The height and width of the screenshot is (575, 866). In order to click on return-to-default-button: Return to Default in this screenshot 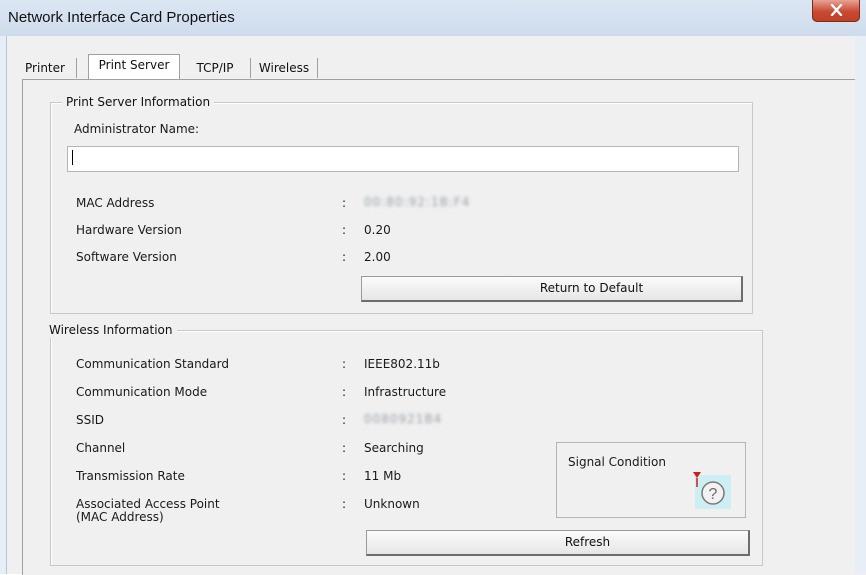, I will do `click(552, 289)`.